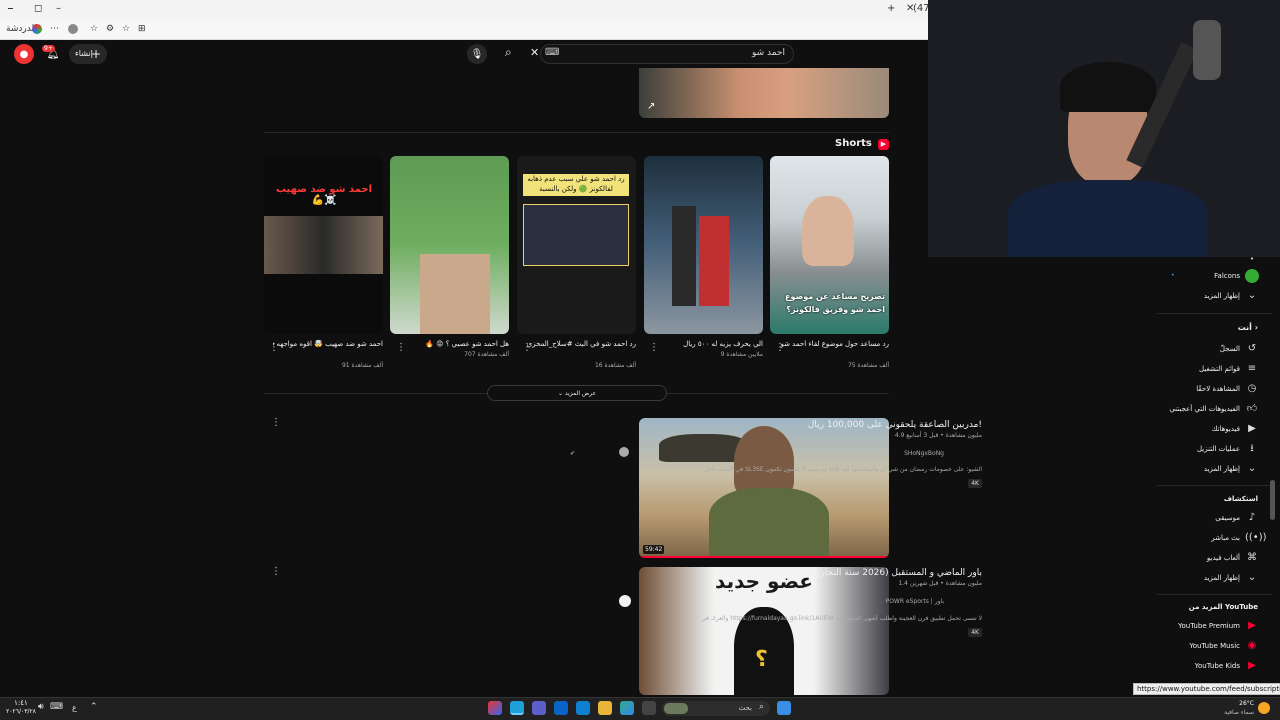  I want to click on person-figure, so click(455, 294).